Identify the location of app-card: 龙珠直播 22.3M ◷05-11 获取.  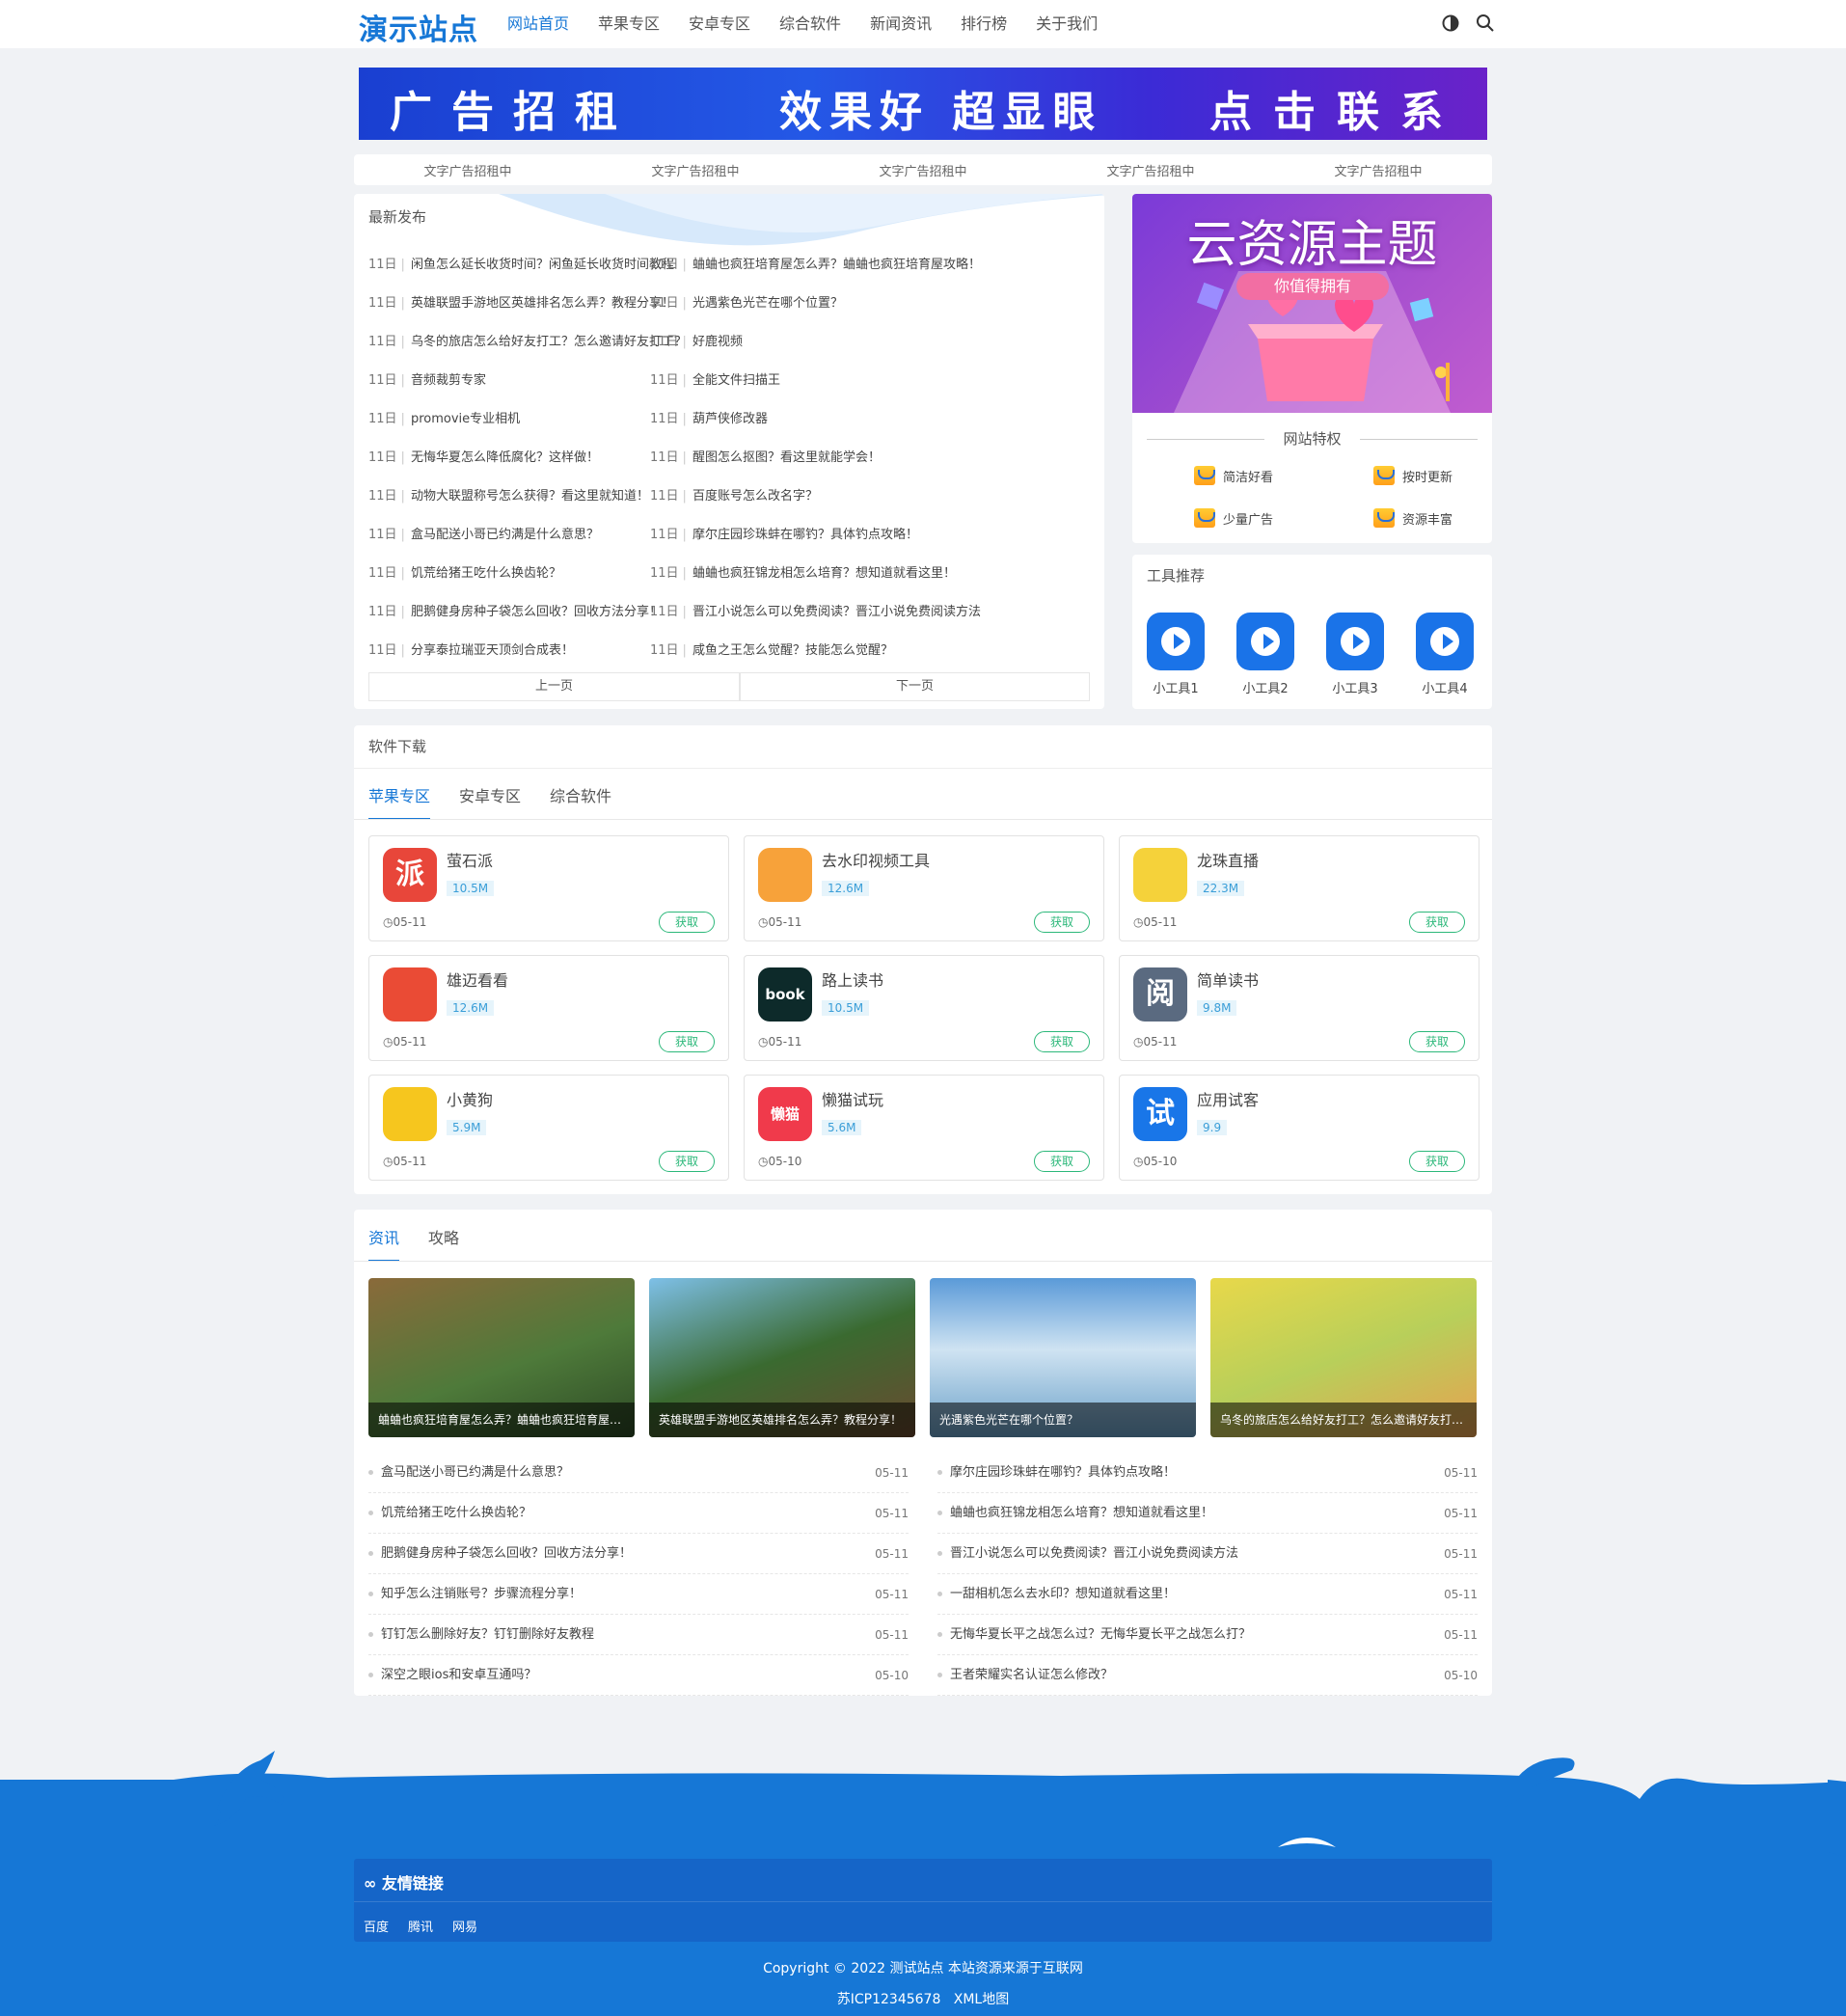
(1299, 888).